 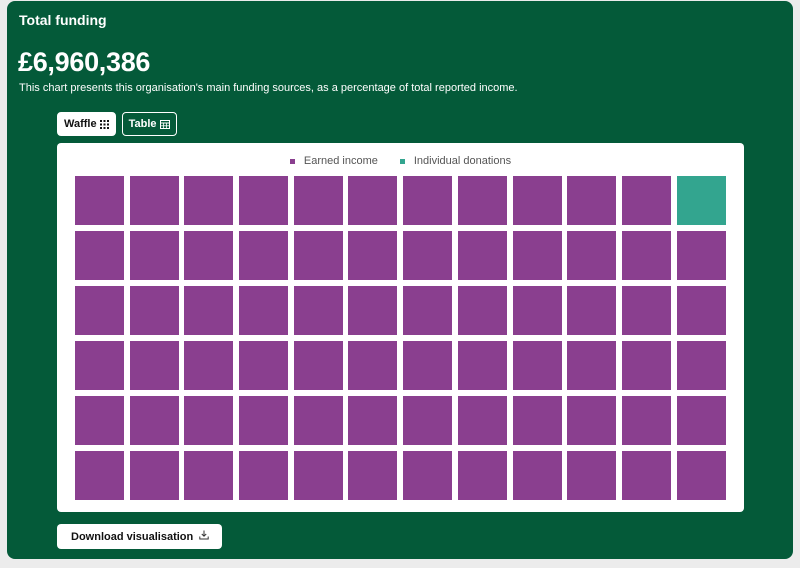 I want to click on waffle-cell-individual-donations, so click(x=701, y=200).